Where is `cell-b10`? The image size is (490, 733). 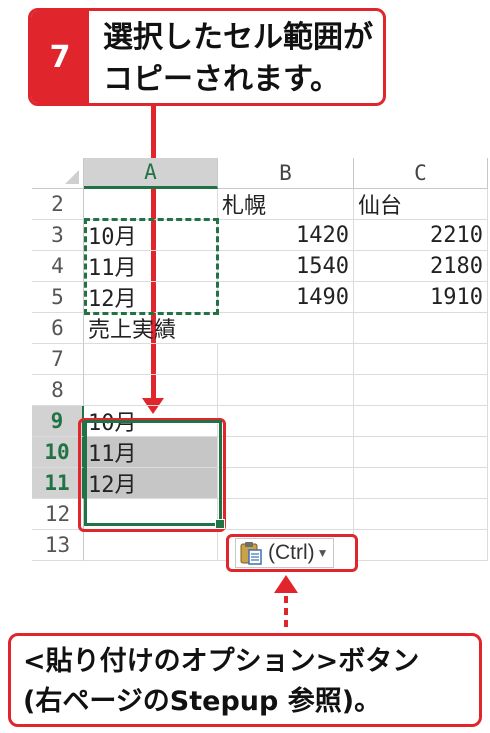
cell-b10 is located at coordinates (286, 452).